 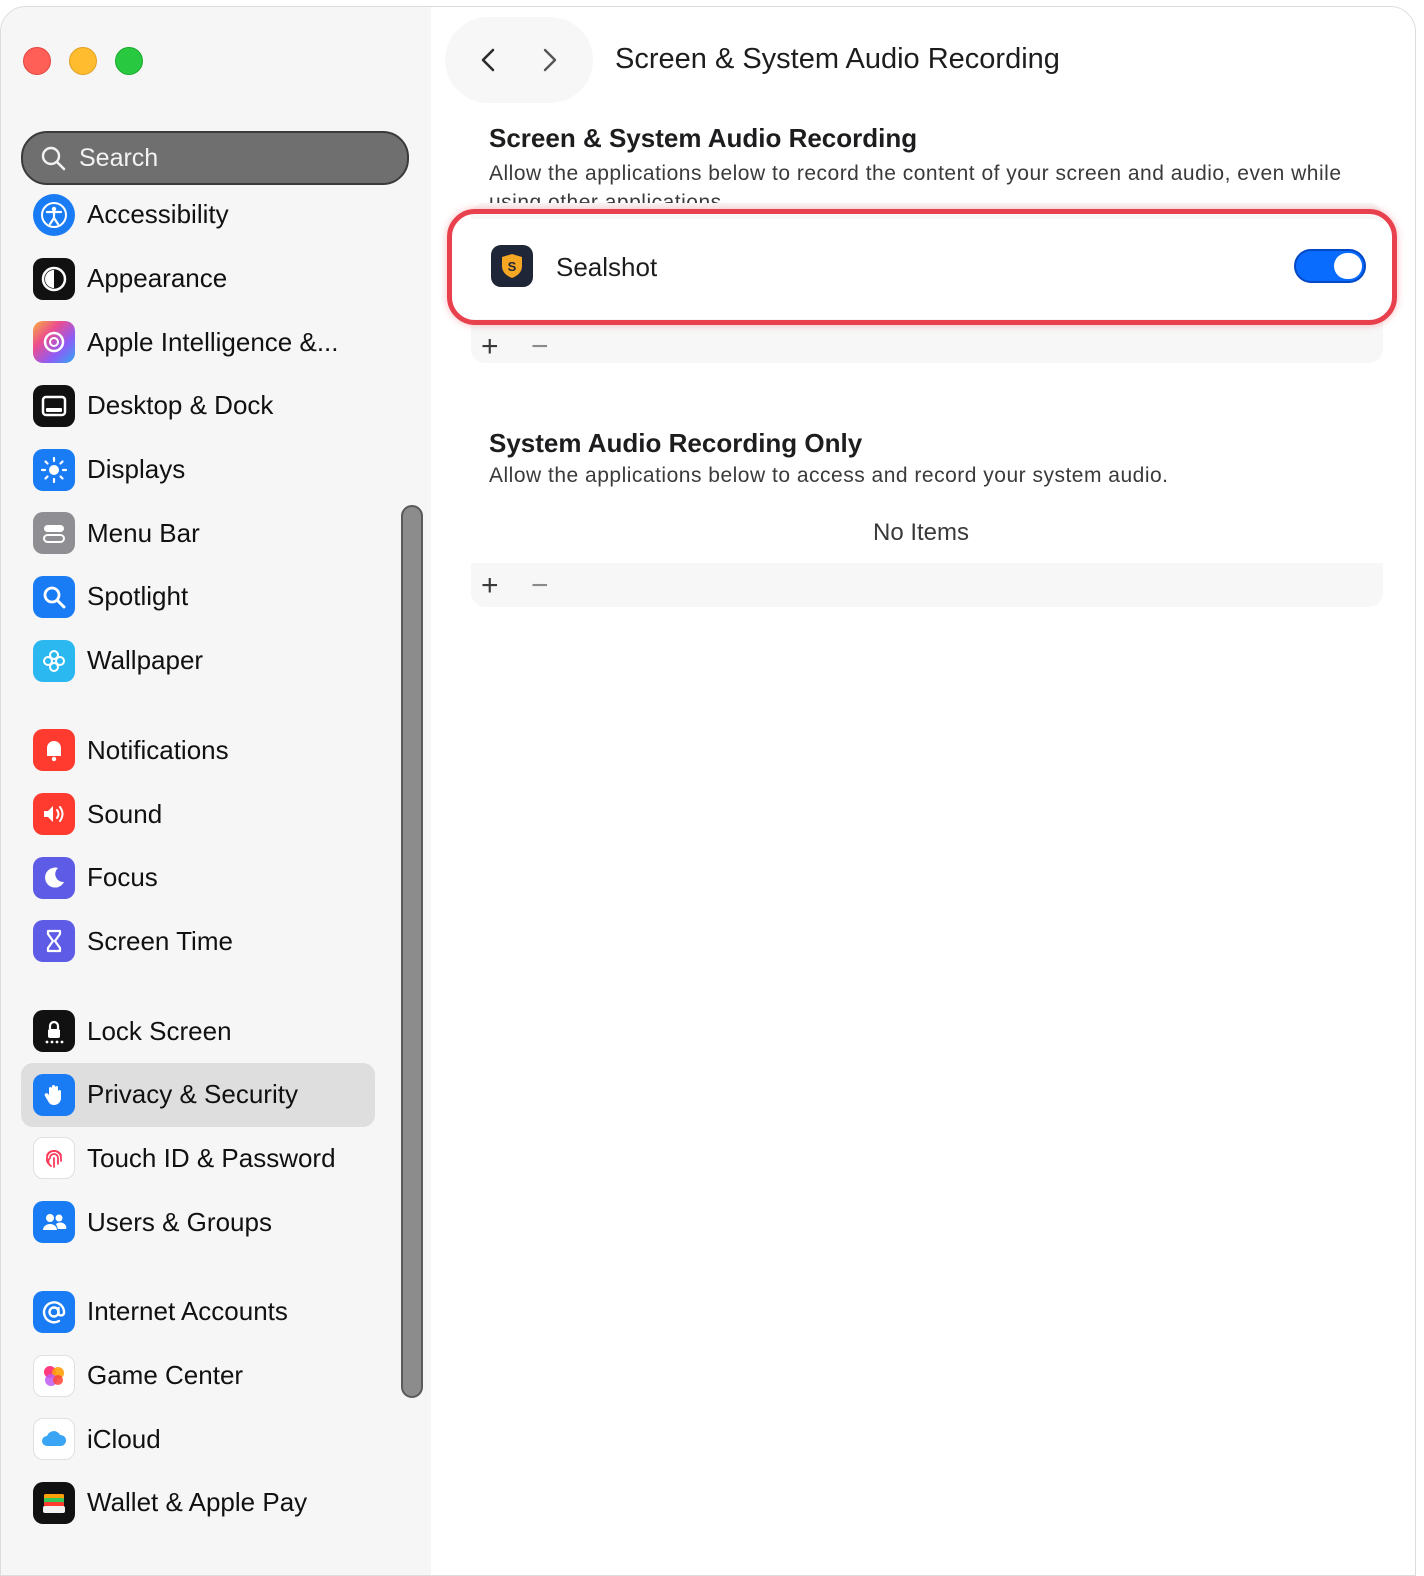 What do you see at coordinates (136, 469) in the screenshot?
I see `sidebar-item-label: Displays` at bounding box center [136, 469].